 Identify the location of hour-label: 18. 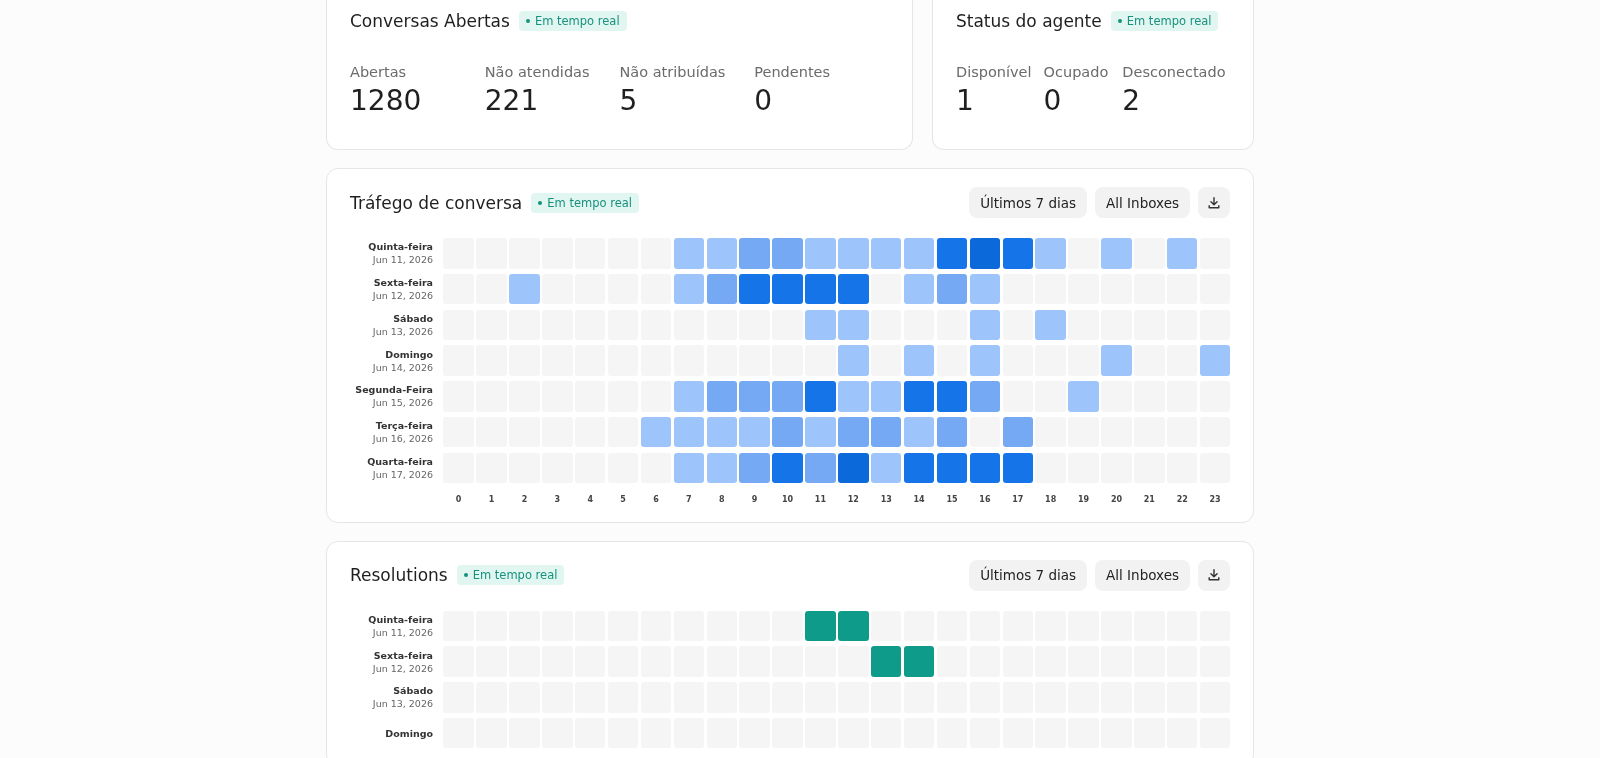
(1051, 499).